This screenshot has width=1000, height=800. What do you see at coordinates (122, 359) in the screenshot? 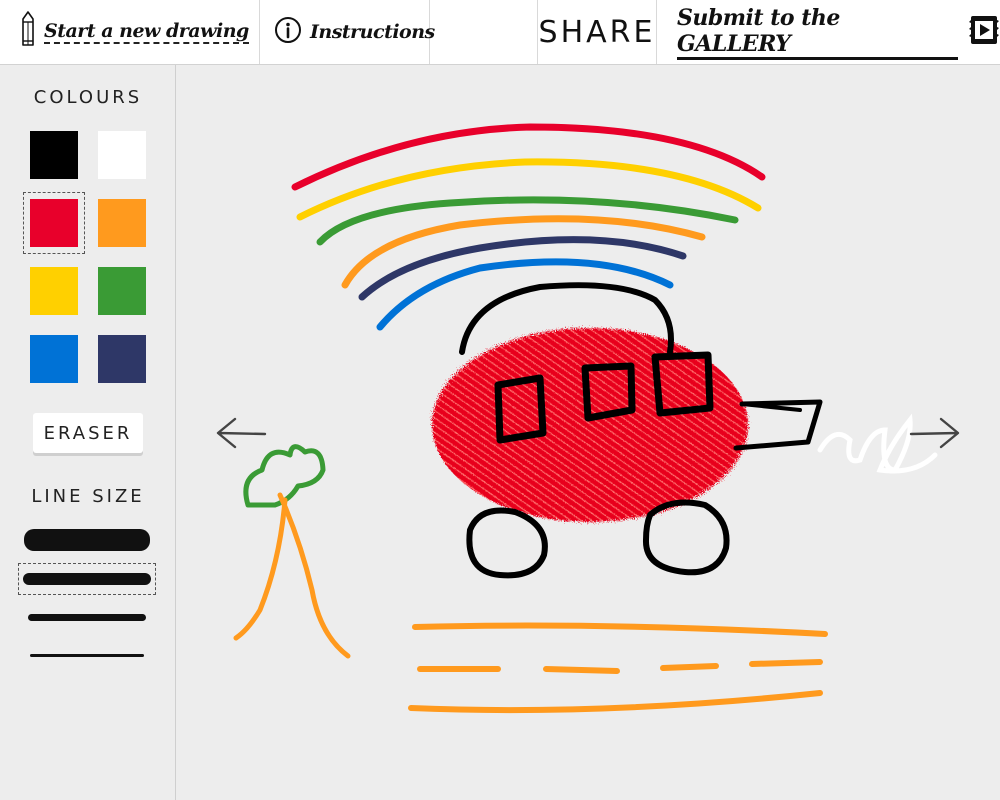
I see `colour-swatch-navy` at bounding box center [122, 359].